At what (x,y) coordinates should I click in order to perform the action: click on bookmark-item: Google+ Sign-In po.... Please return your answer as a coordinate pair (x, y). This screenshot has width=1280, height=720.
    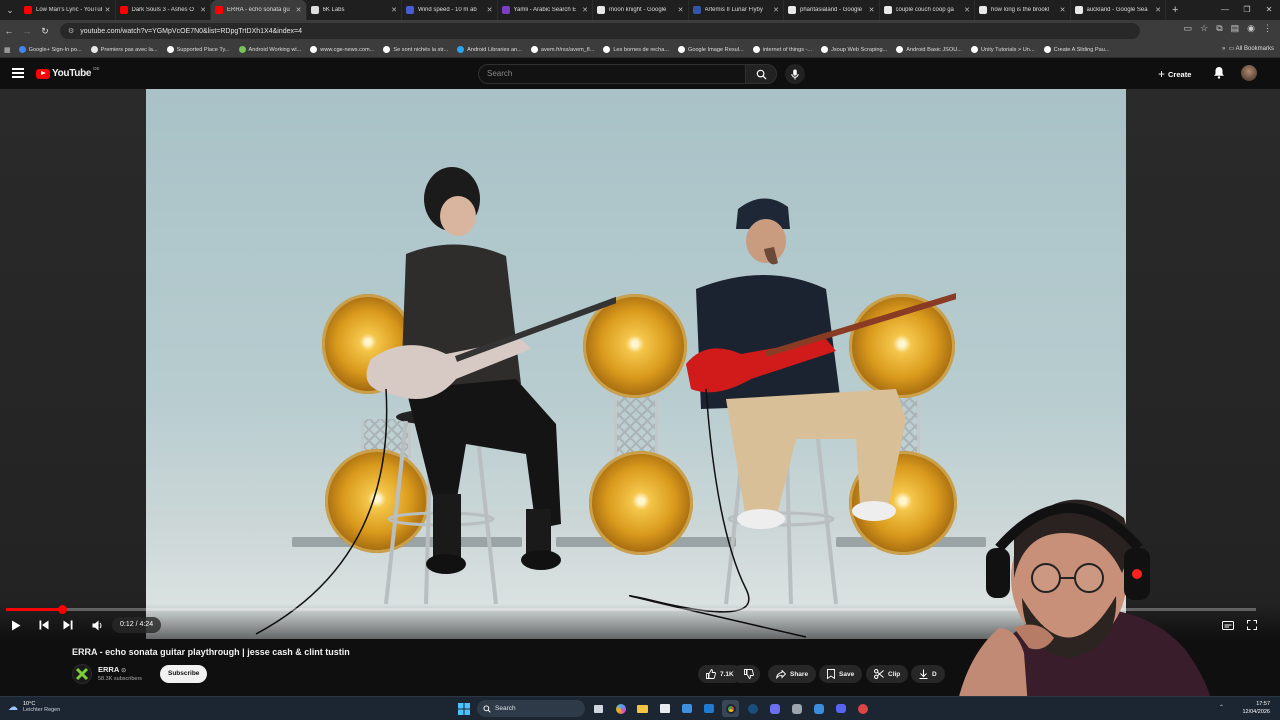
    Looking at the image, I should click on (50, 49).